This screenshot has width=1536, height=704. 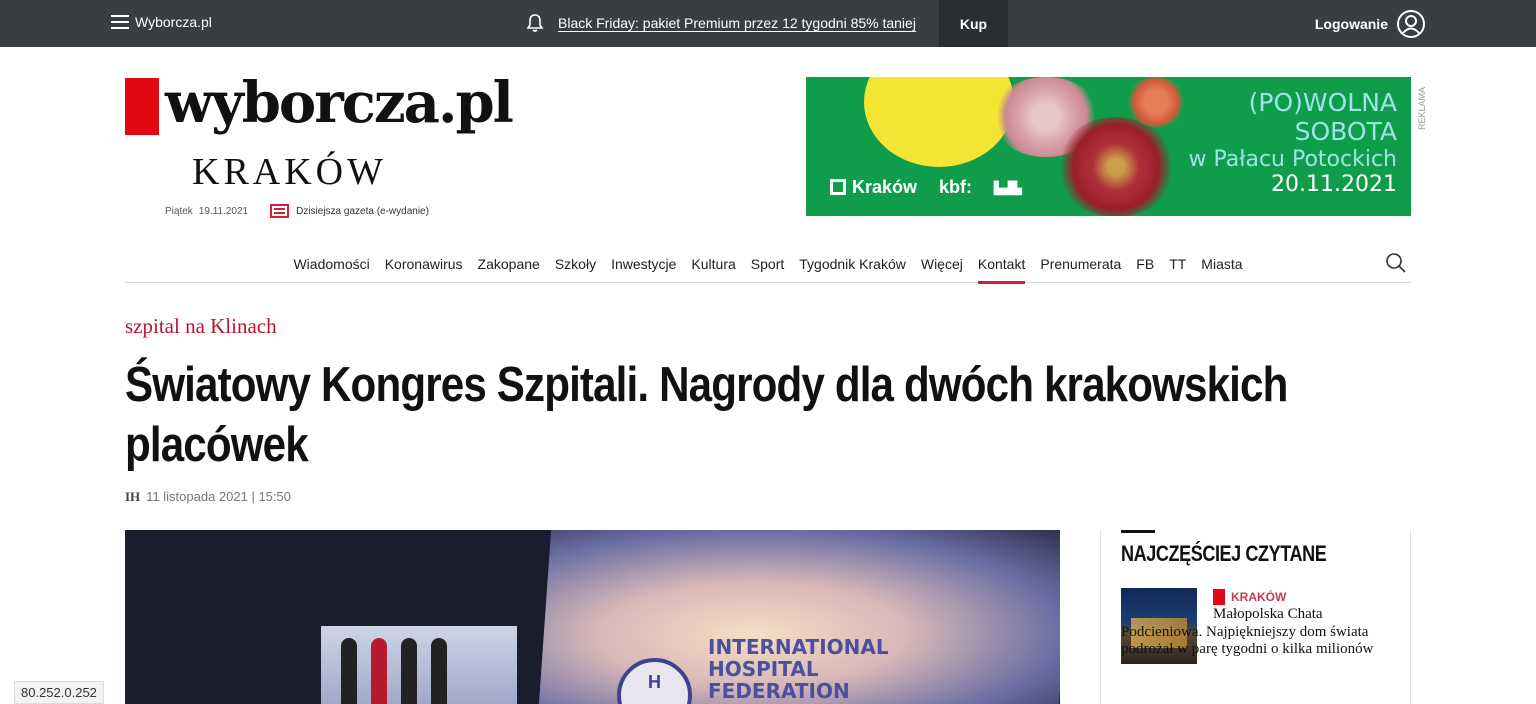 What do you see at coordinates (218, 496) in the screenshot?
I see `article-date: 11 listopada 2021 | 15:50` at bounding box center [218, 496].